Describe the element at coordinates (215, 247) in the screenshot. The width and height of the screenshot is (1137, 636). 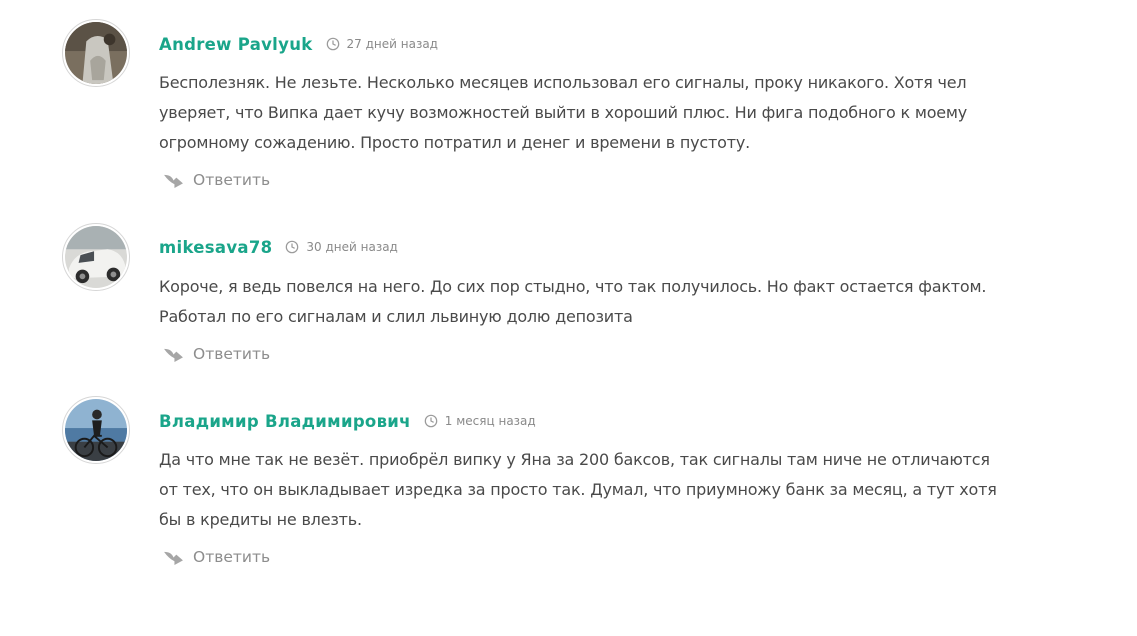
I see `comment-author: mikesava78` at that location.